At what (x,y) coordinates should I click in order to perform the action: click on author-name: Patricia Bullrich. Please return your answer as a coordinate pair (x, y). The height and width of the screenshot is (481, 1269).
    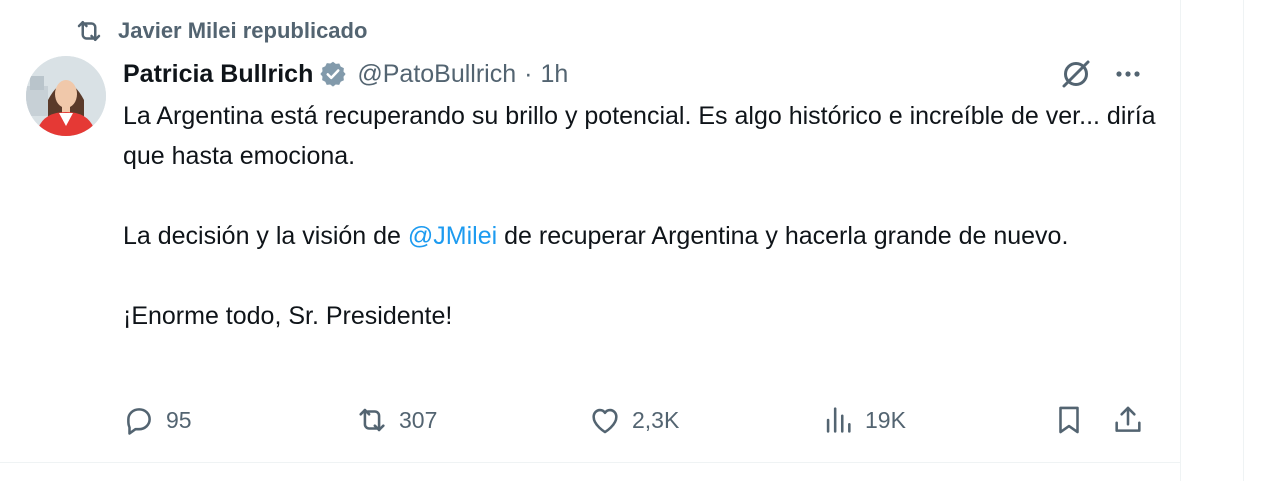
    Looking at the image, I should click on (218, 74).